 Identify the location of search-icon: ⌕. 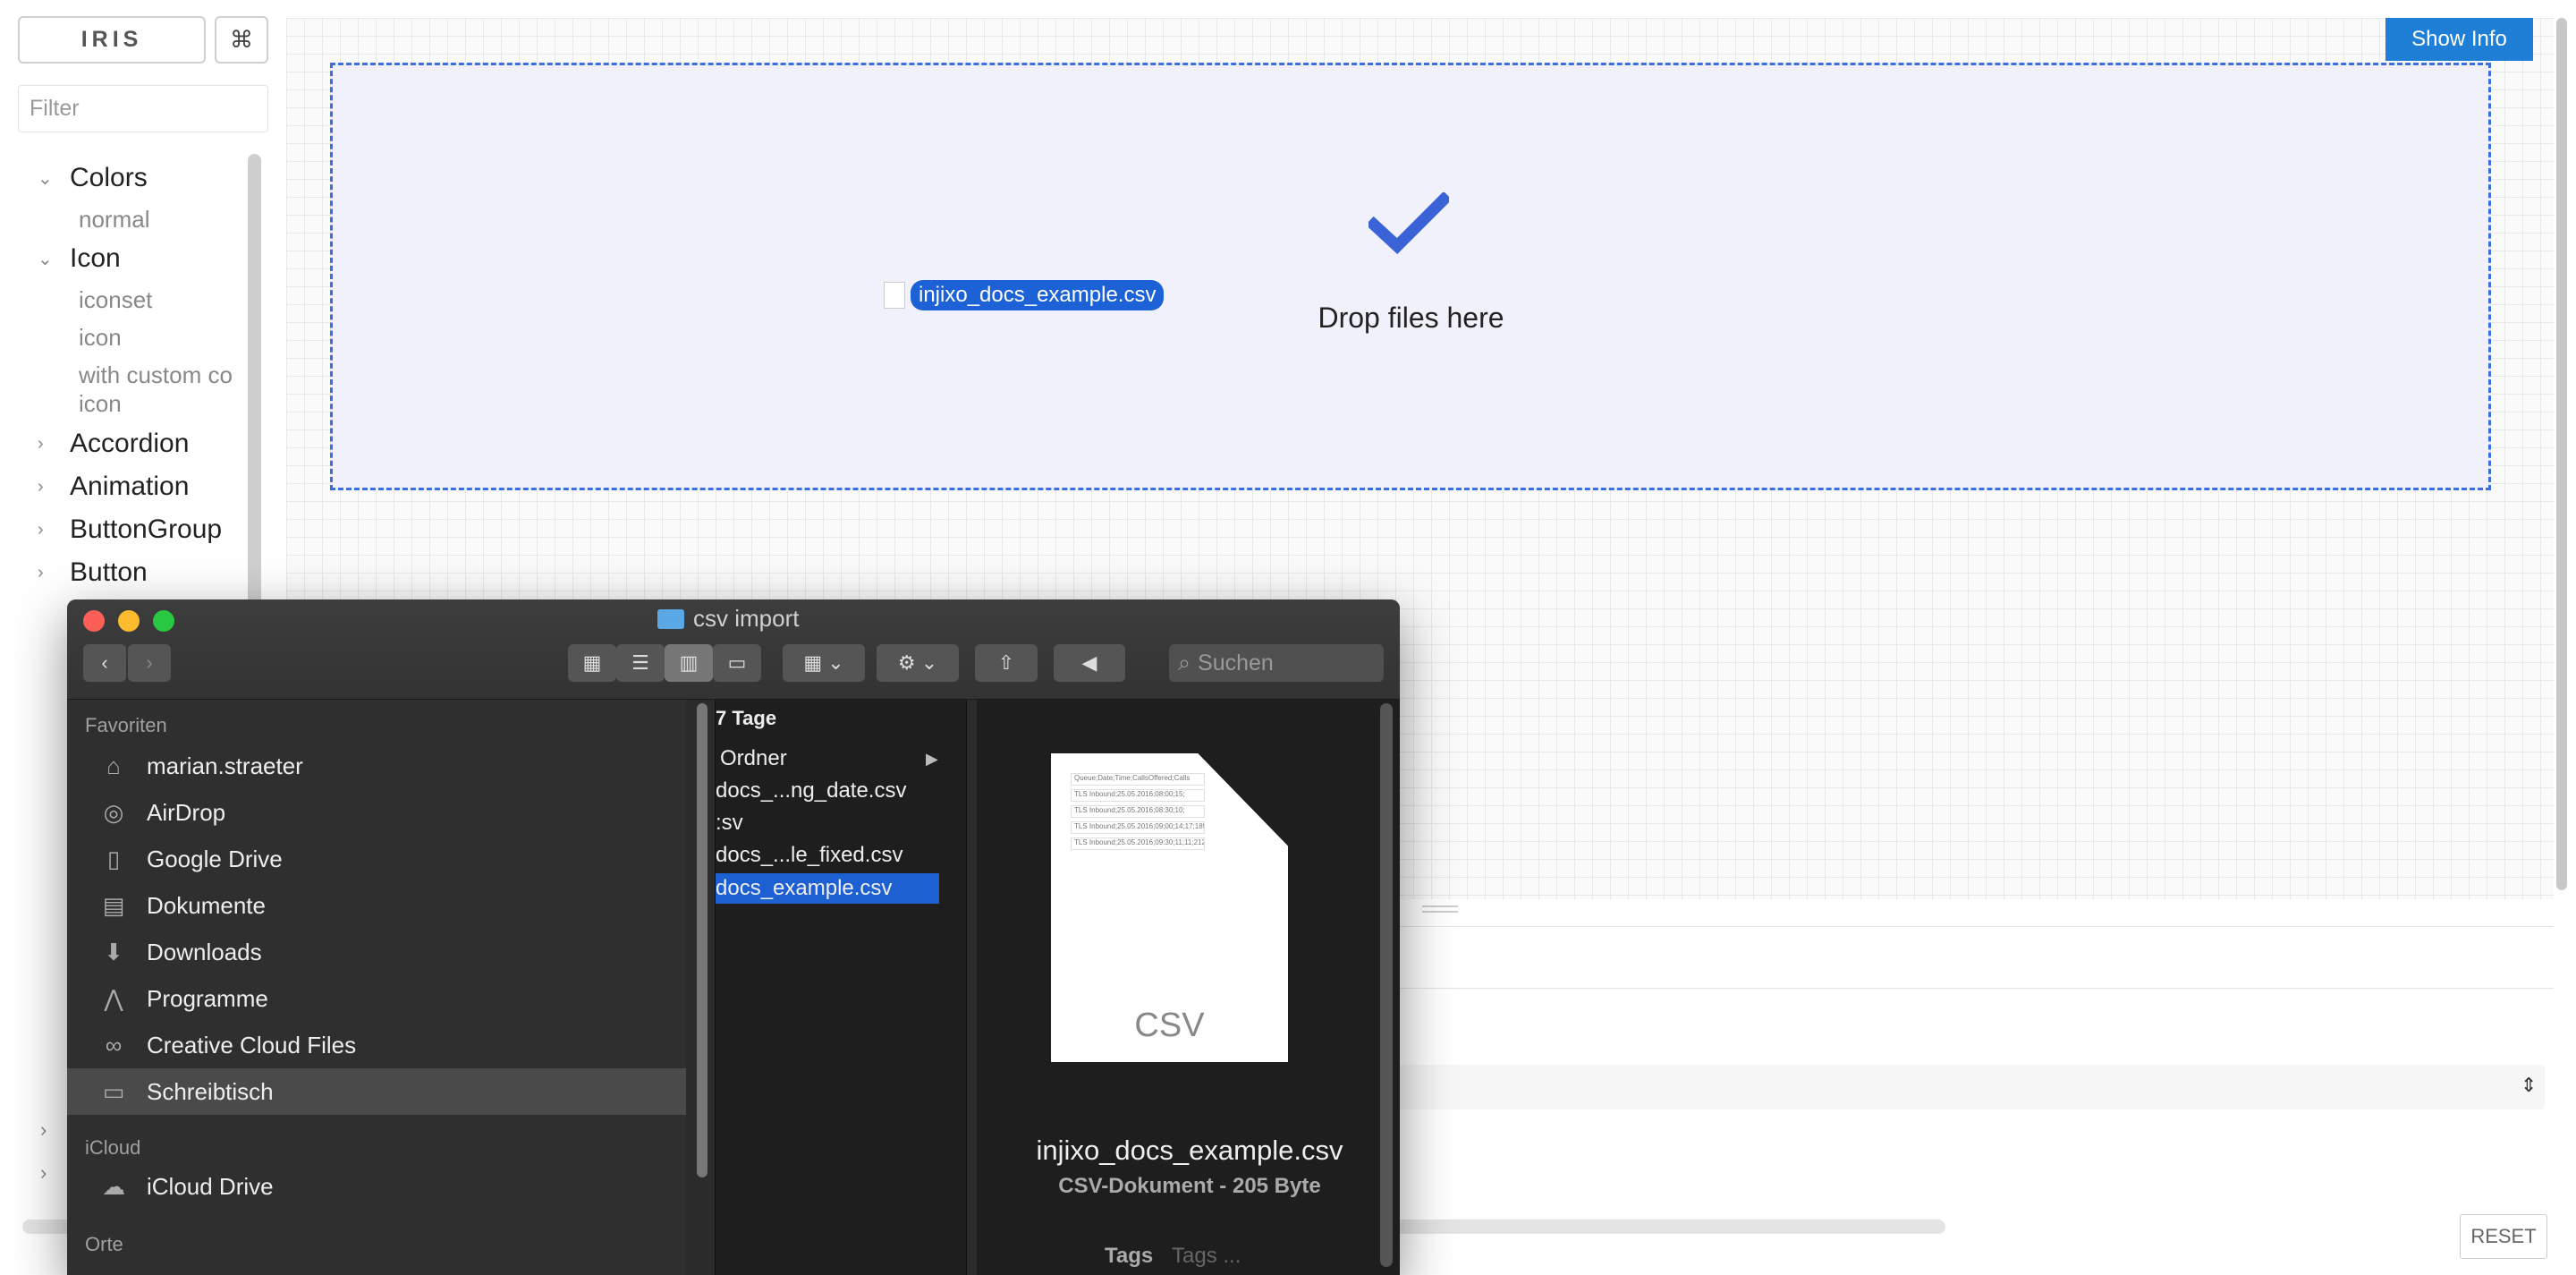
(1184, 663).